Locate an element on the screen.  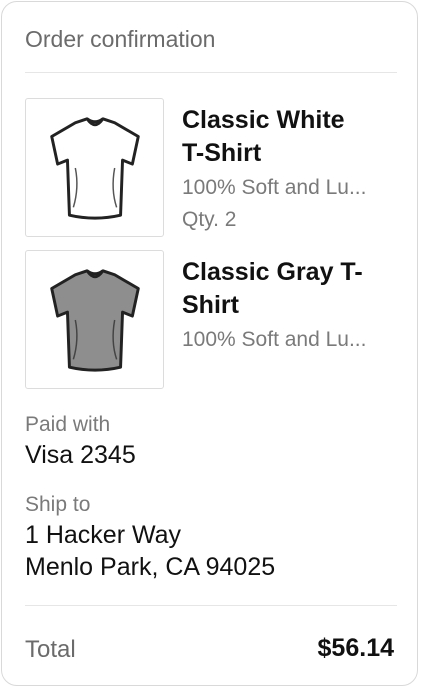
shipping-address-line2: Menlo Park, CA 94025 is located at coordinates (150, 567).